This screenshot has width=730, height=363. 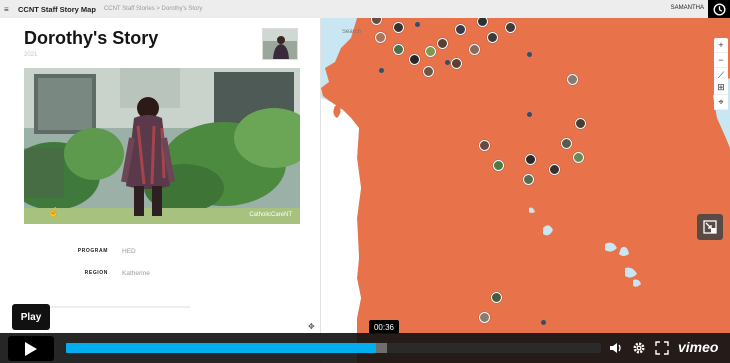 I want to click on progress-track, so click(x=333, y=348).